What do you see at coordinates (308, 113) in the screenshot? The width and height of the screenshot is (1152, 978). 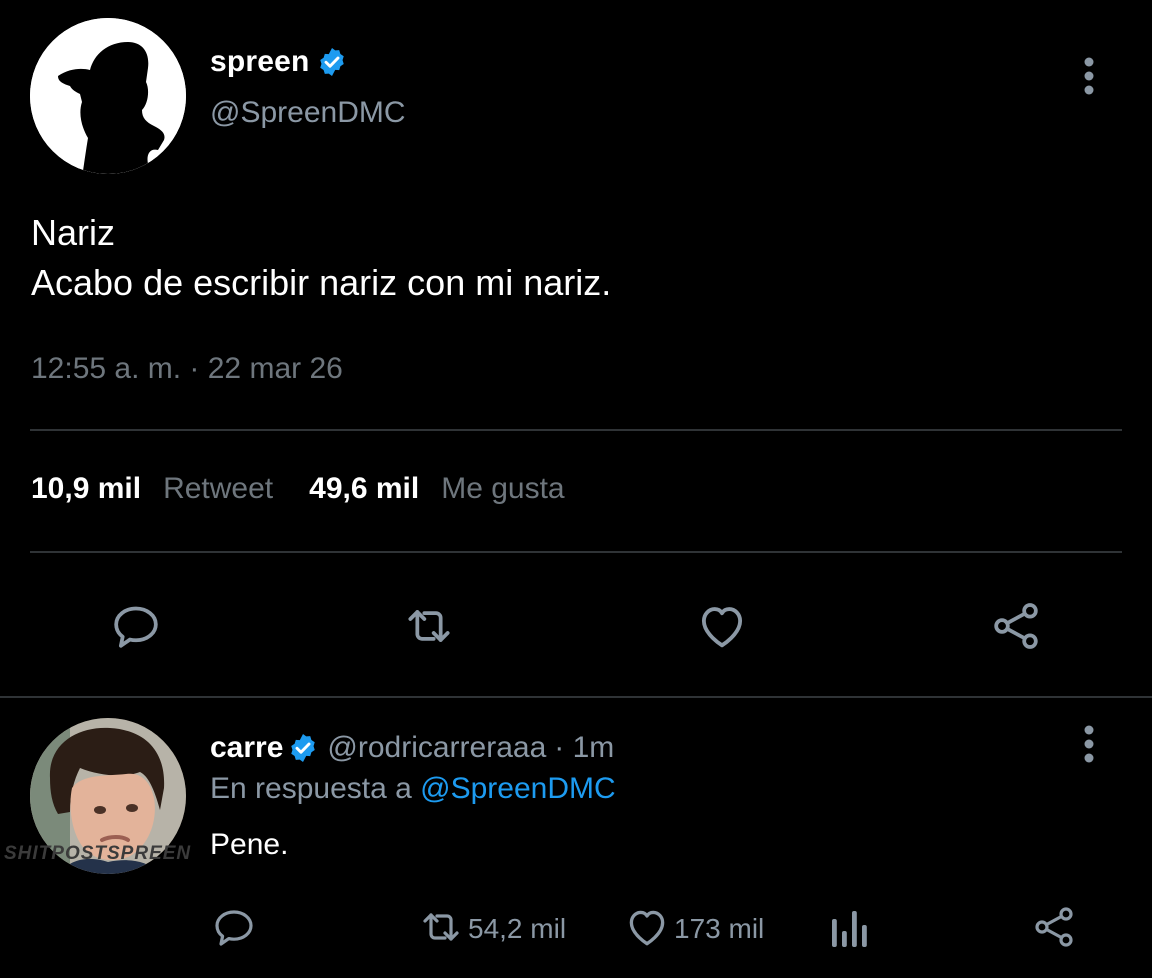 I see `author-handle: @SpreenDMC` at bounding box center [308, 113].